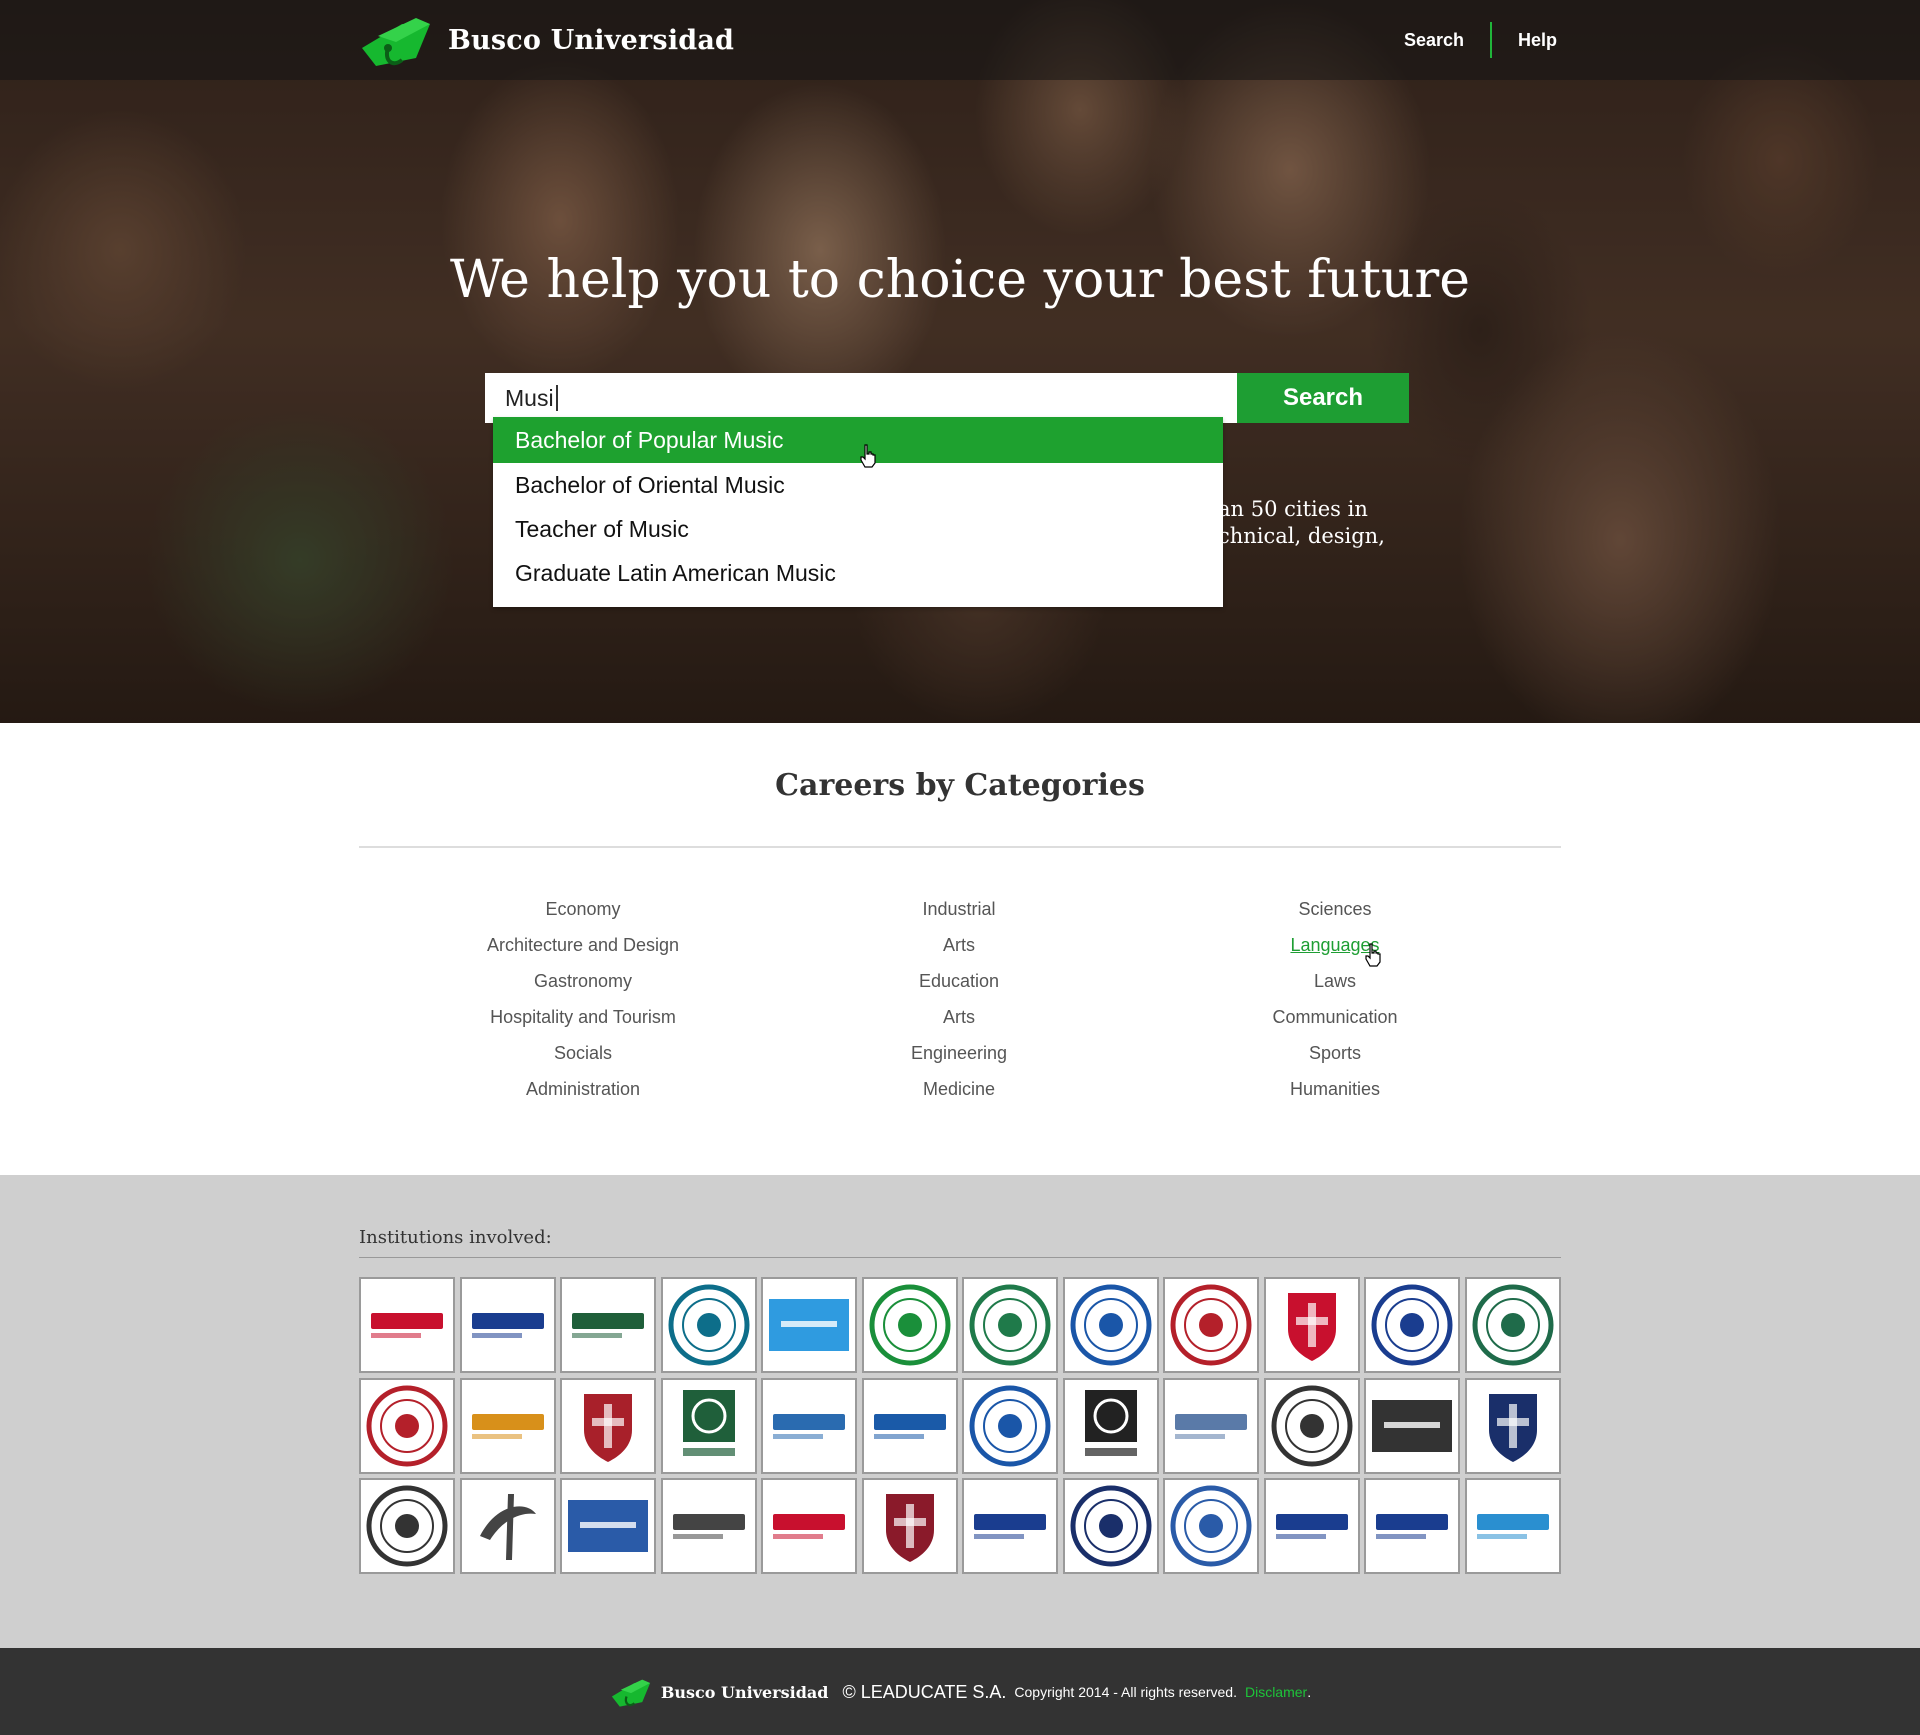 The image size is (1920, 1735). Describe the element at coordinates (858, 529) in the screenshot. I see `suggestion-item: Teacher of Music` at that location.